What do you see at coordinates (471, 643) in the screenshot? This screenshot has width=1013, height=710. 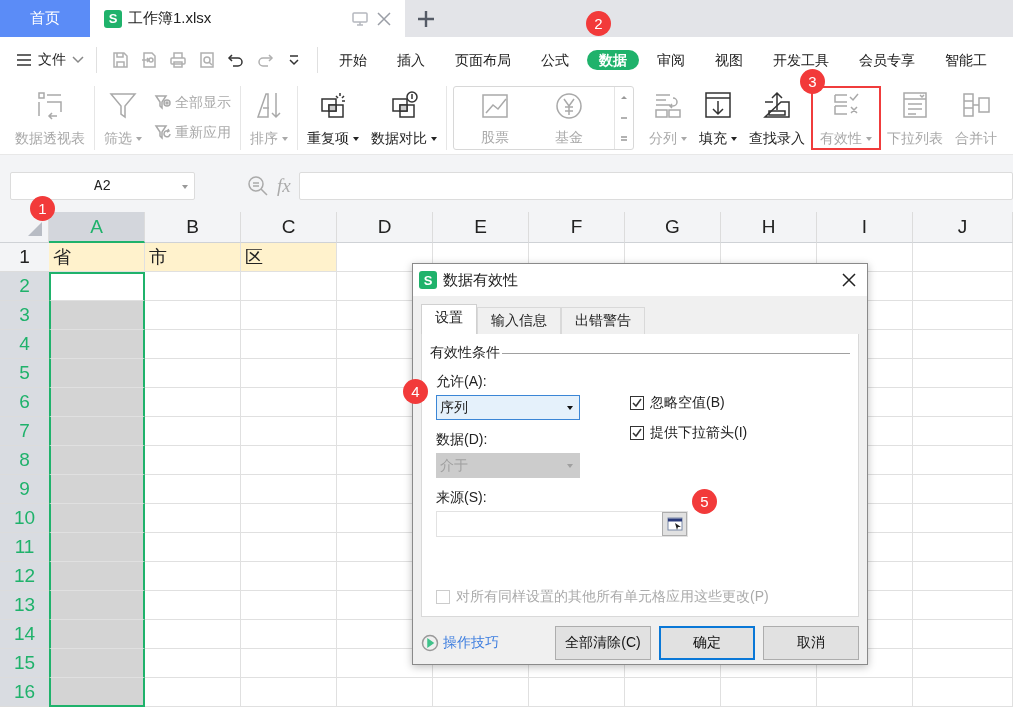 I see `tips-link: 操作技巧` at bounding box center [471, 643].